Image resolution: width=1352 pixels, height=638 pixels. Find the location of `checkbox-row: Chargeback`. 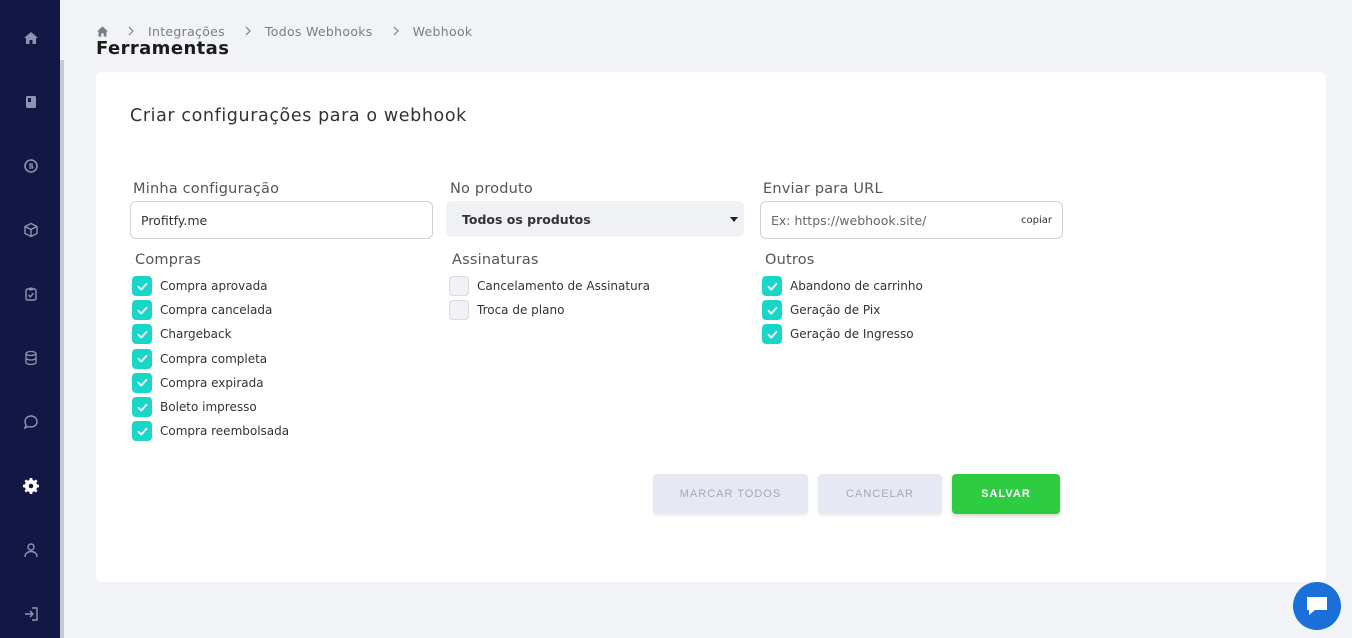

checkbox-row: Chargeback is located at coordinates (210, 334).